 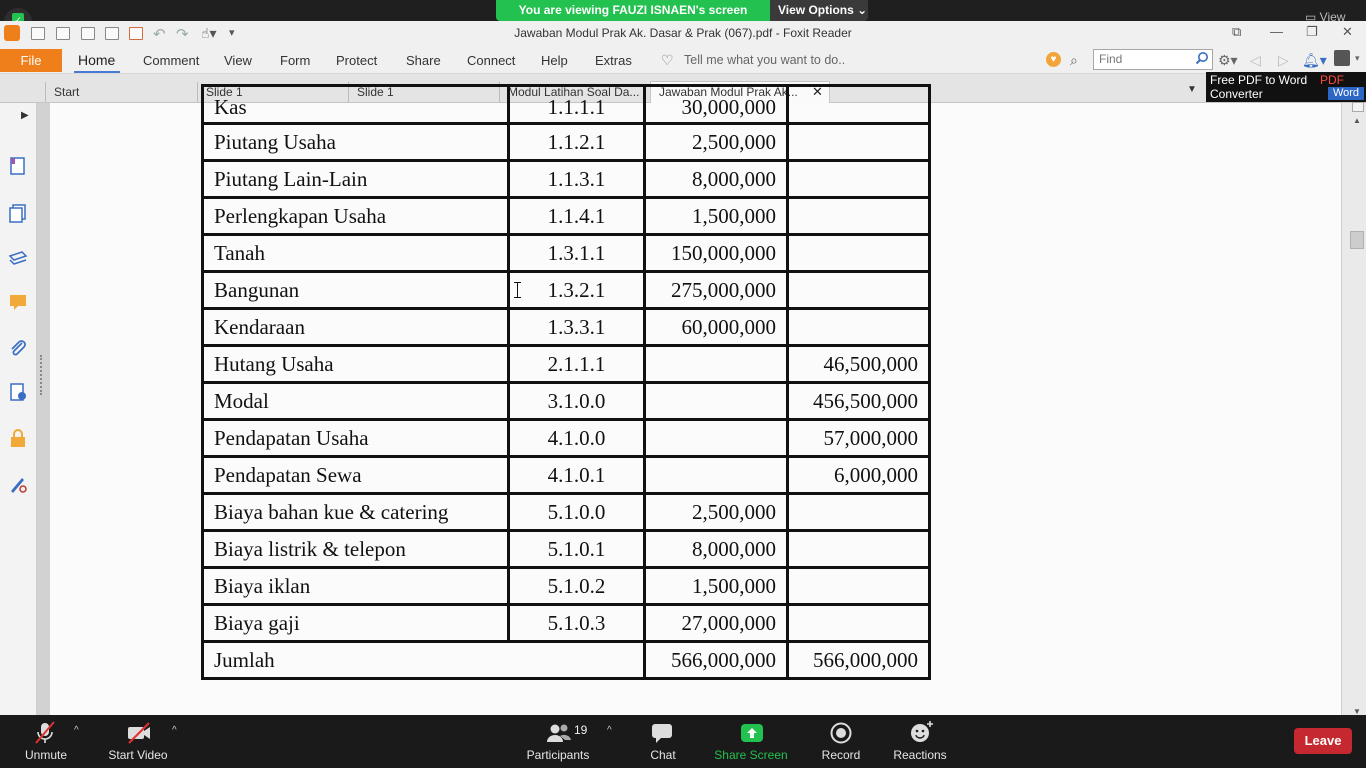 I want to click on layers-icon, so click(x=18, y=258).